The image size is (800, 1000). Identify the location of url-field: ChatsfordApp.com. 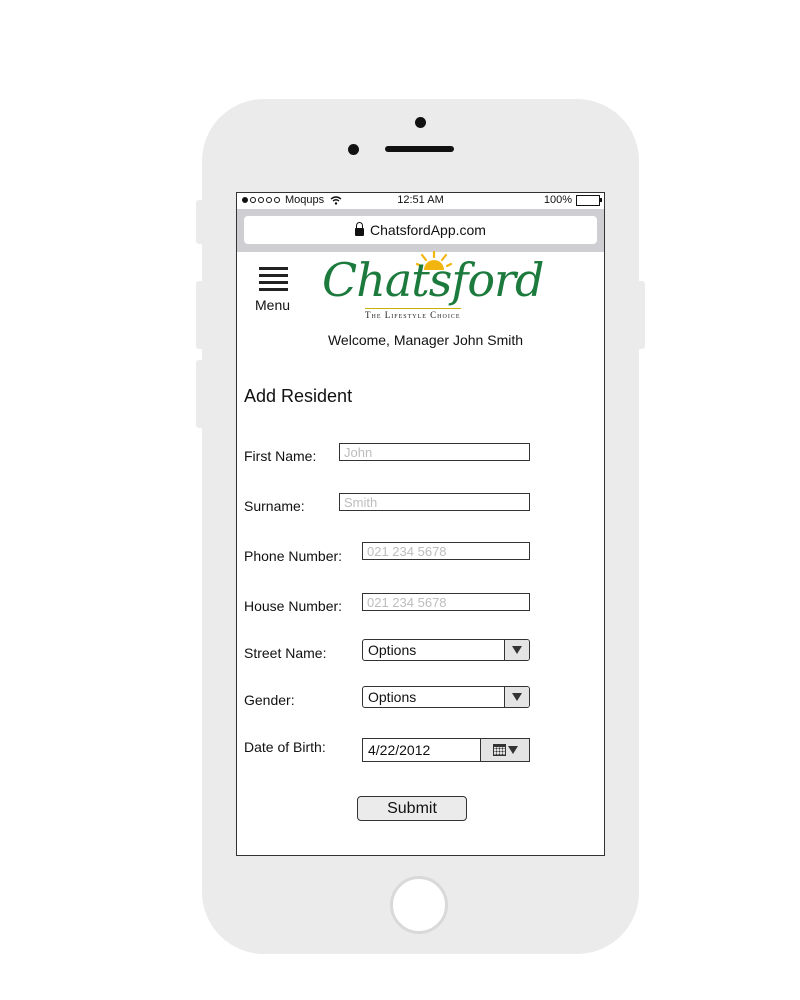
(420, 230).